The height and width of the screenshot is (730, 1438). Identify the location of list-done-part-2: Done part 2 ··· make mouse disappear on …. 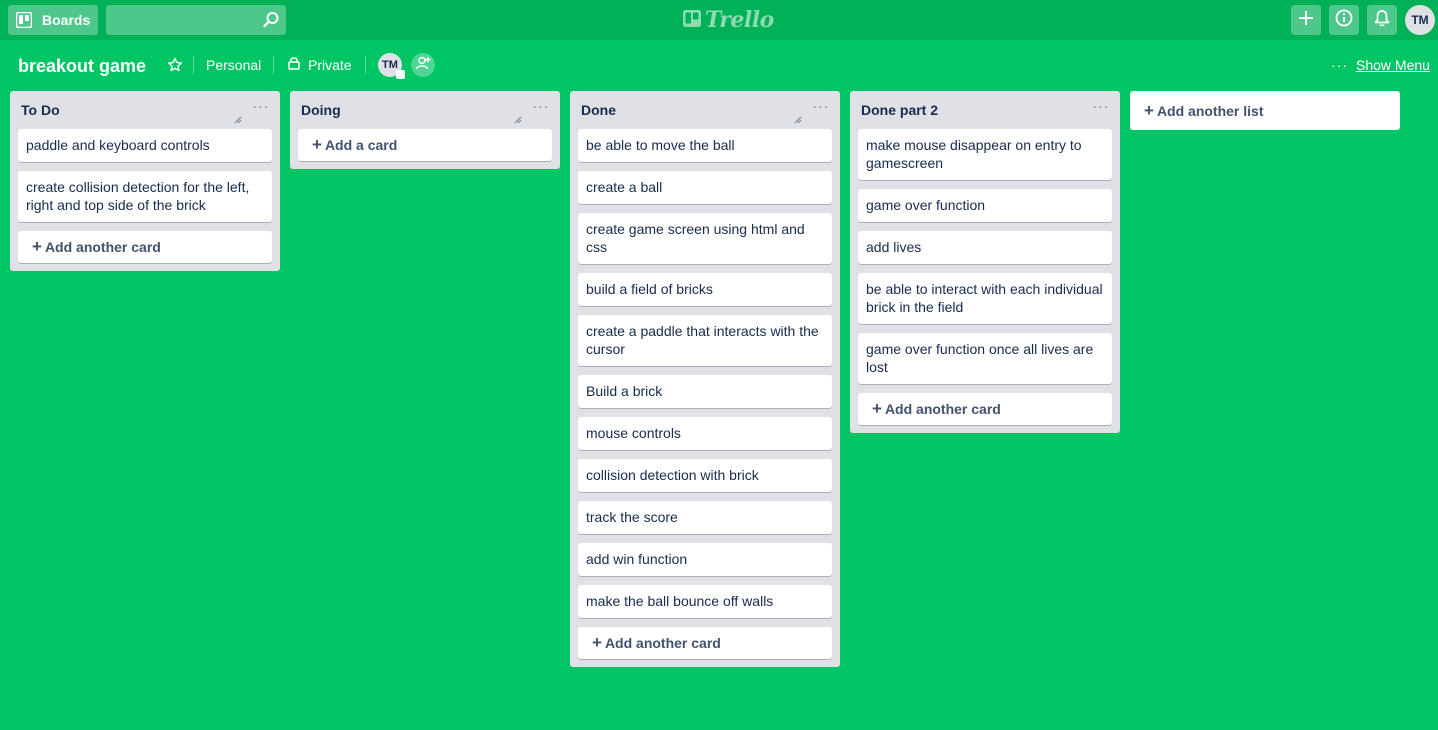
(985, 262).